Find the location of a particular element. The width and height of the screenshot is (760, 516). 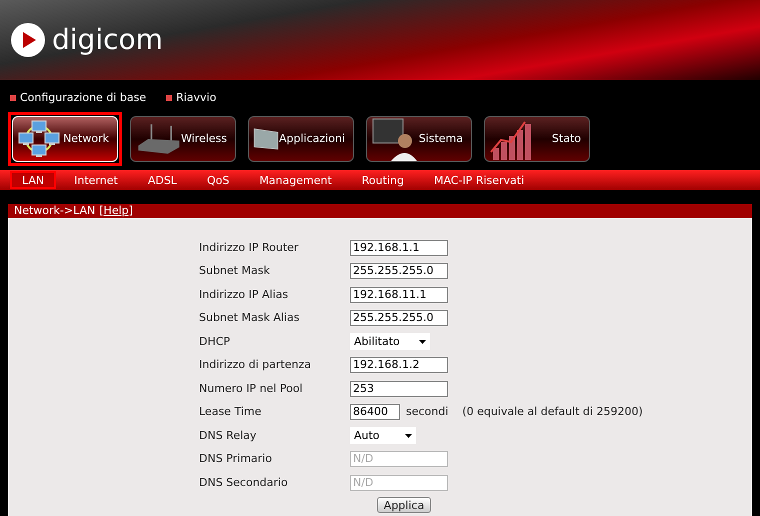

nav-tab: Applicazioni is located at coordinates (301, 139).